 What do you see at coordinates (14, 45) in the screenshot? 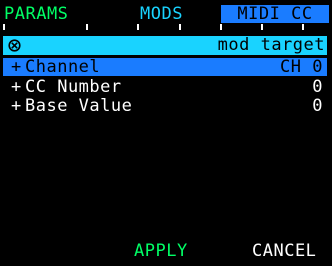
I see `target-icon` at bounding box center [14, 45].